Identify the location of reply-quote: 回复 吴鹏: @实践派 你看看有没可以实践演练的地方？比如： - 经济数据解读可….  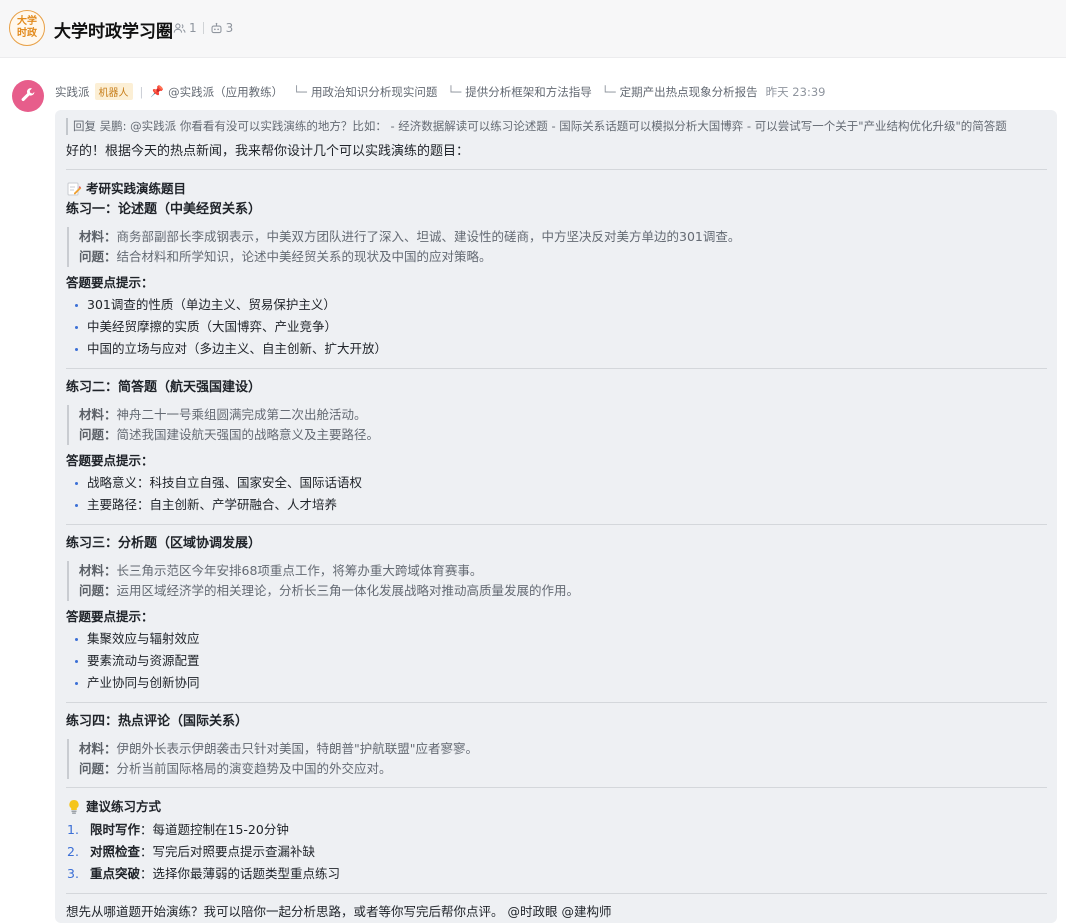
(556, 126).